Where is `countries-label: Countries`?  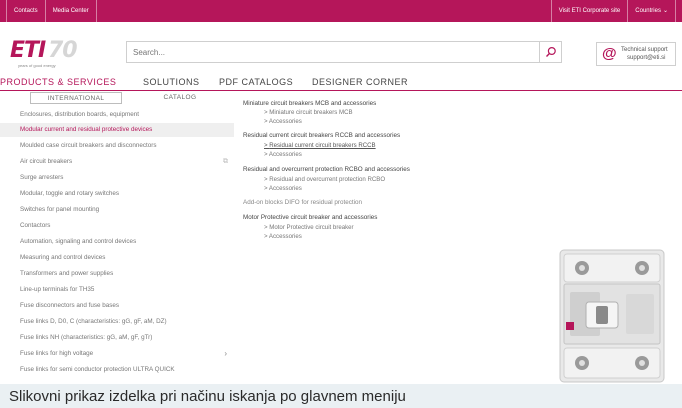
countries-label: Countries is located at coordinates (648, 11).